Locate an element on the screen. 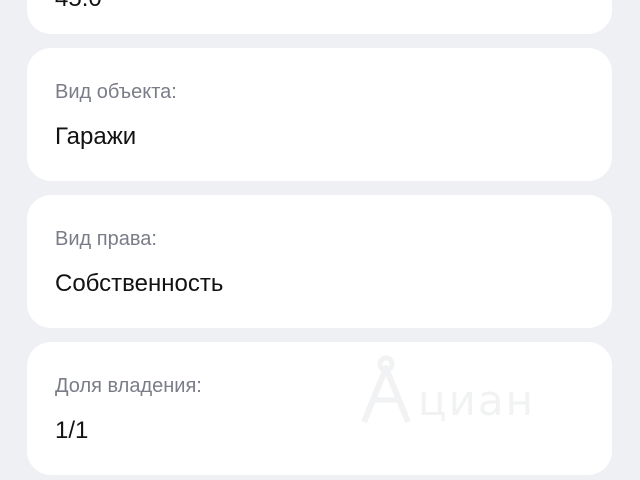 The image size is (640, 480). card-value: 1/1 is located at coordinates (72, 430).